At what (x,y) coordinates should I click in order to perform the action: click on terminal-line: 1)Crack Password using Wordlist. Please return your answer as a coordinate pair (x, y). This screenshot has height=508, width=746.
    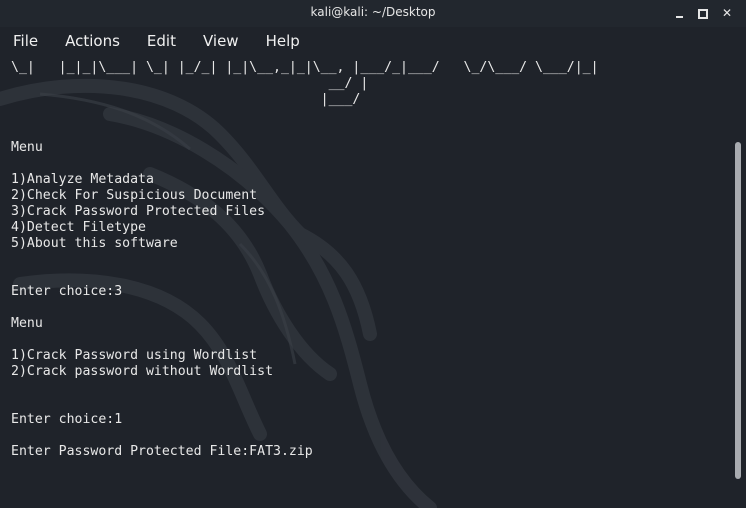
    Looking at the image, I should click on (134, 355).